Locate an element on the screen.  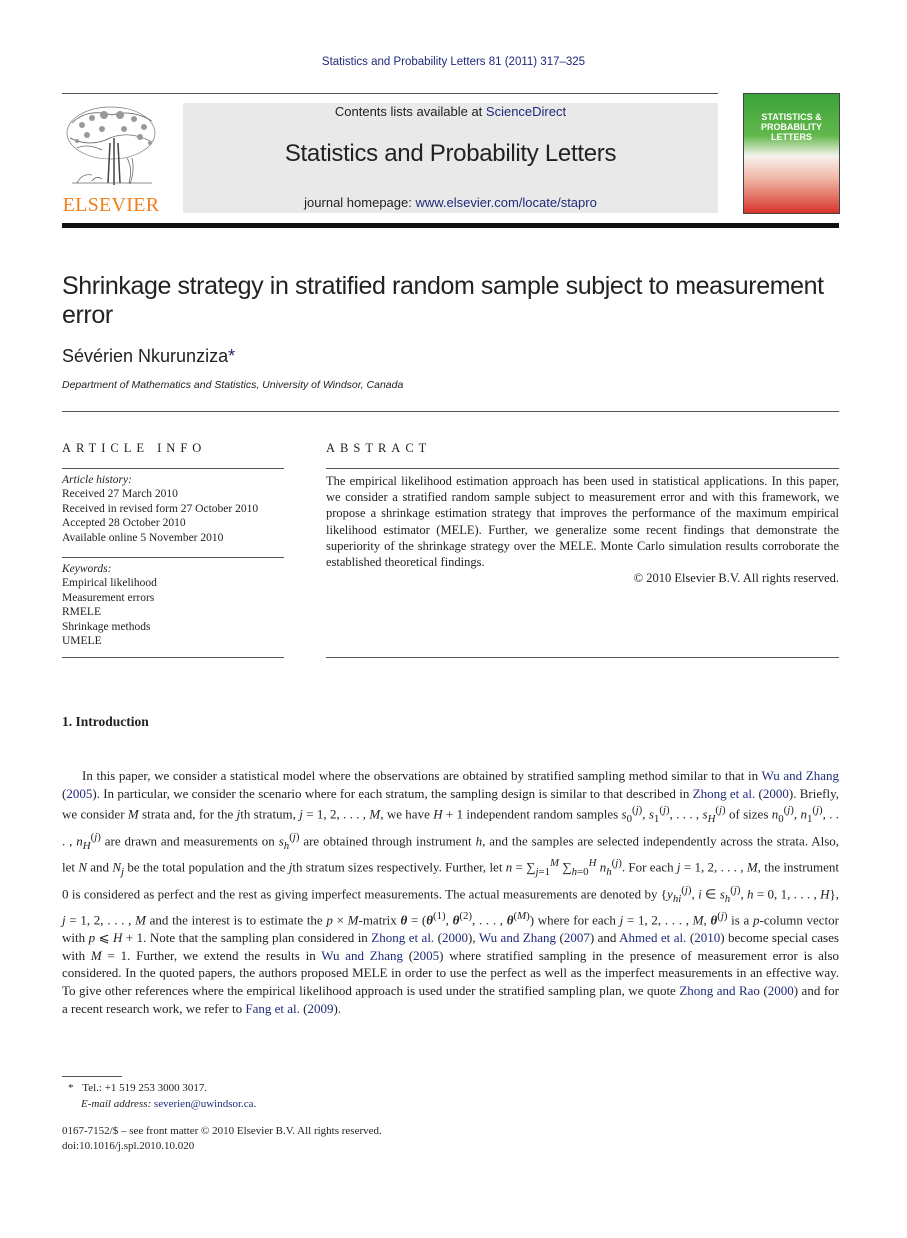
history-item: Received in revised form 27 October 2010 is located at coordinates (160, 508).